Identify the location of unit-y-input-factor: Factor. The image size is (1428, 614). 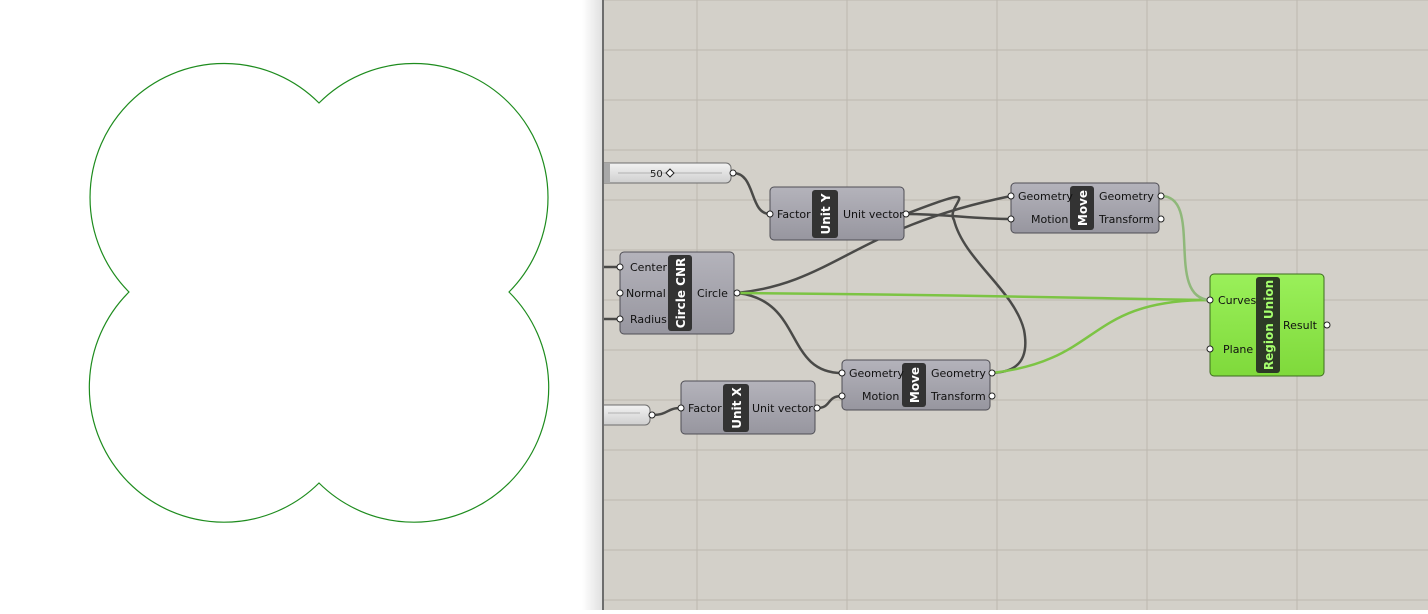
(794, 214).